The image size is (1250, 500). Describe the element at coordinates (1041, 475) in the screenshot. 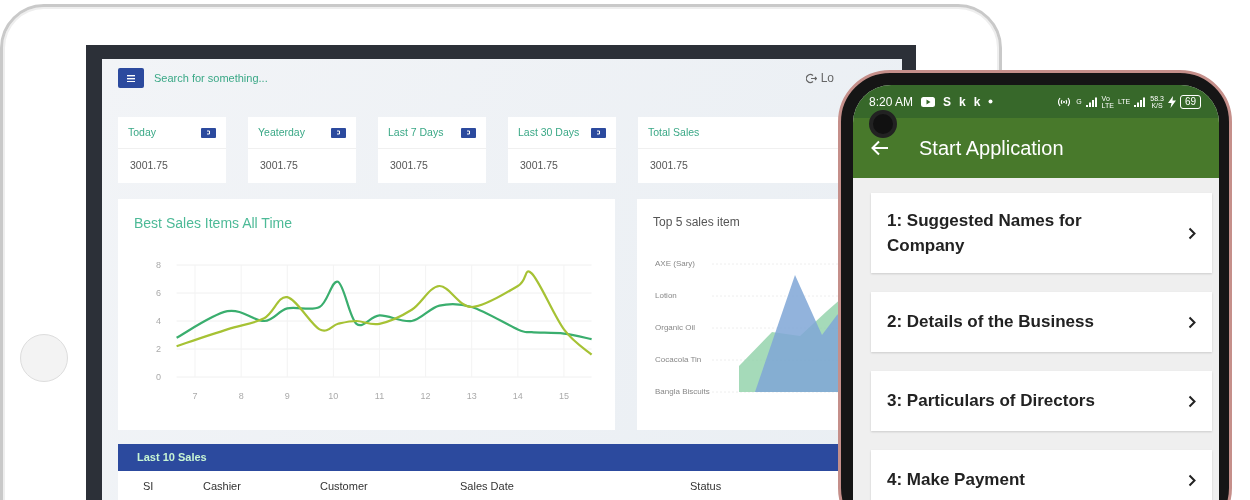

I see `step-list-item: 4: Make Payment` at that location.